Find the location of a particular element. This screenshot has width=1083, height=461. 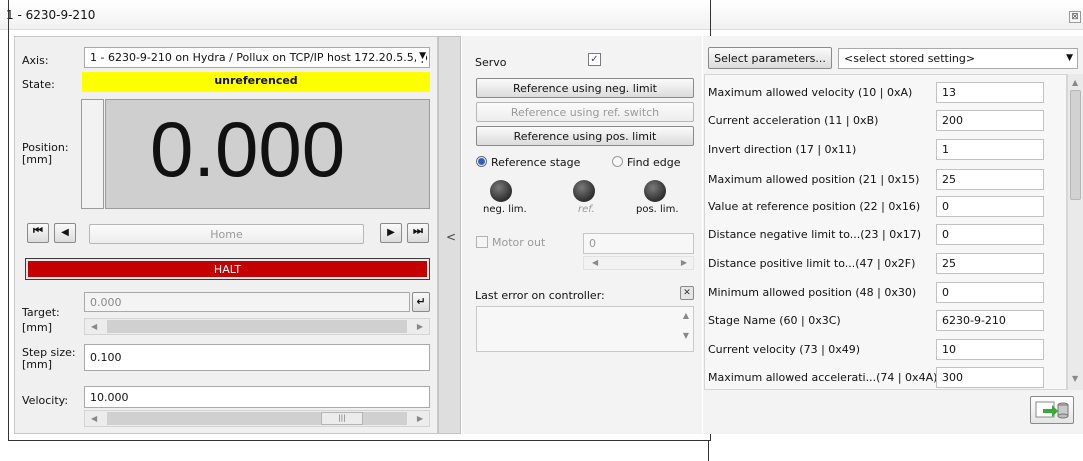

position-label: Position: [mm] is located at coordinates (45, 153).